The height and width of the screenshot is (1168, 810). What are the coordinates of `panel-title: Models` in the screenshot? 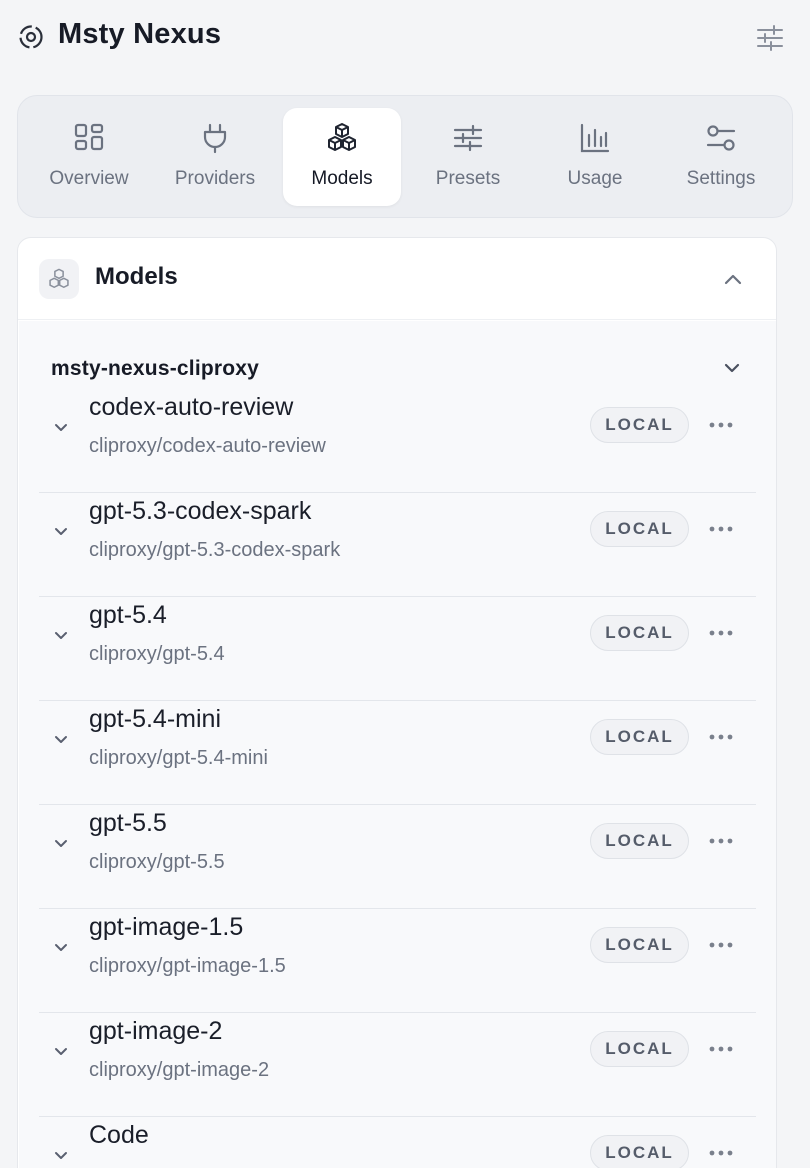 It's located at (136, 276).